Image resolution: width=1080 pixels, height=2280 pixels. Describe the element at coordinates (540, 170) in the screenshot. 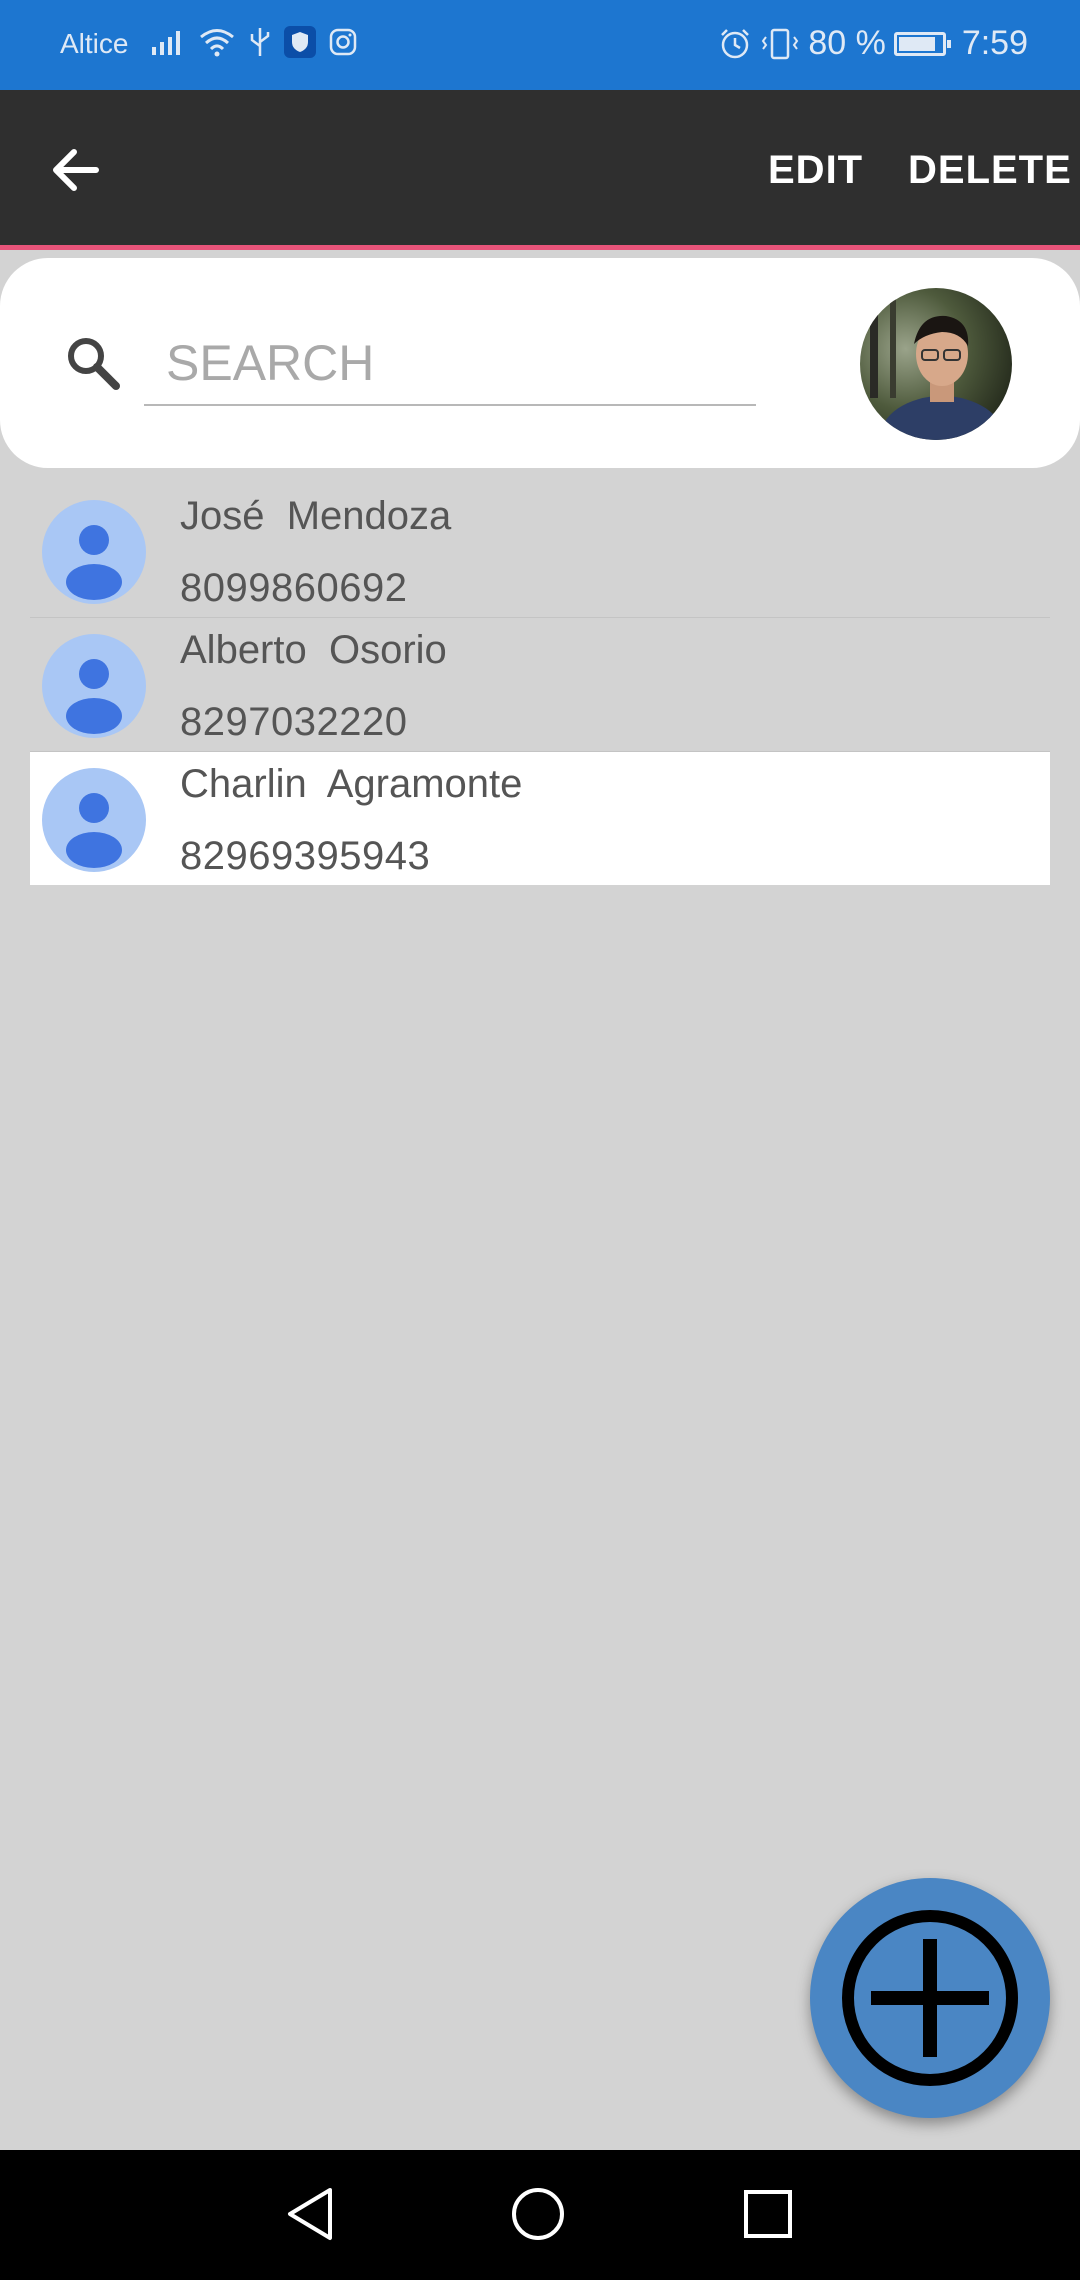

I see `app-toolbar: EDIT DELETE` at that location.